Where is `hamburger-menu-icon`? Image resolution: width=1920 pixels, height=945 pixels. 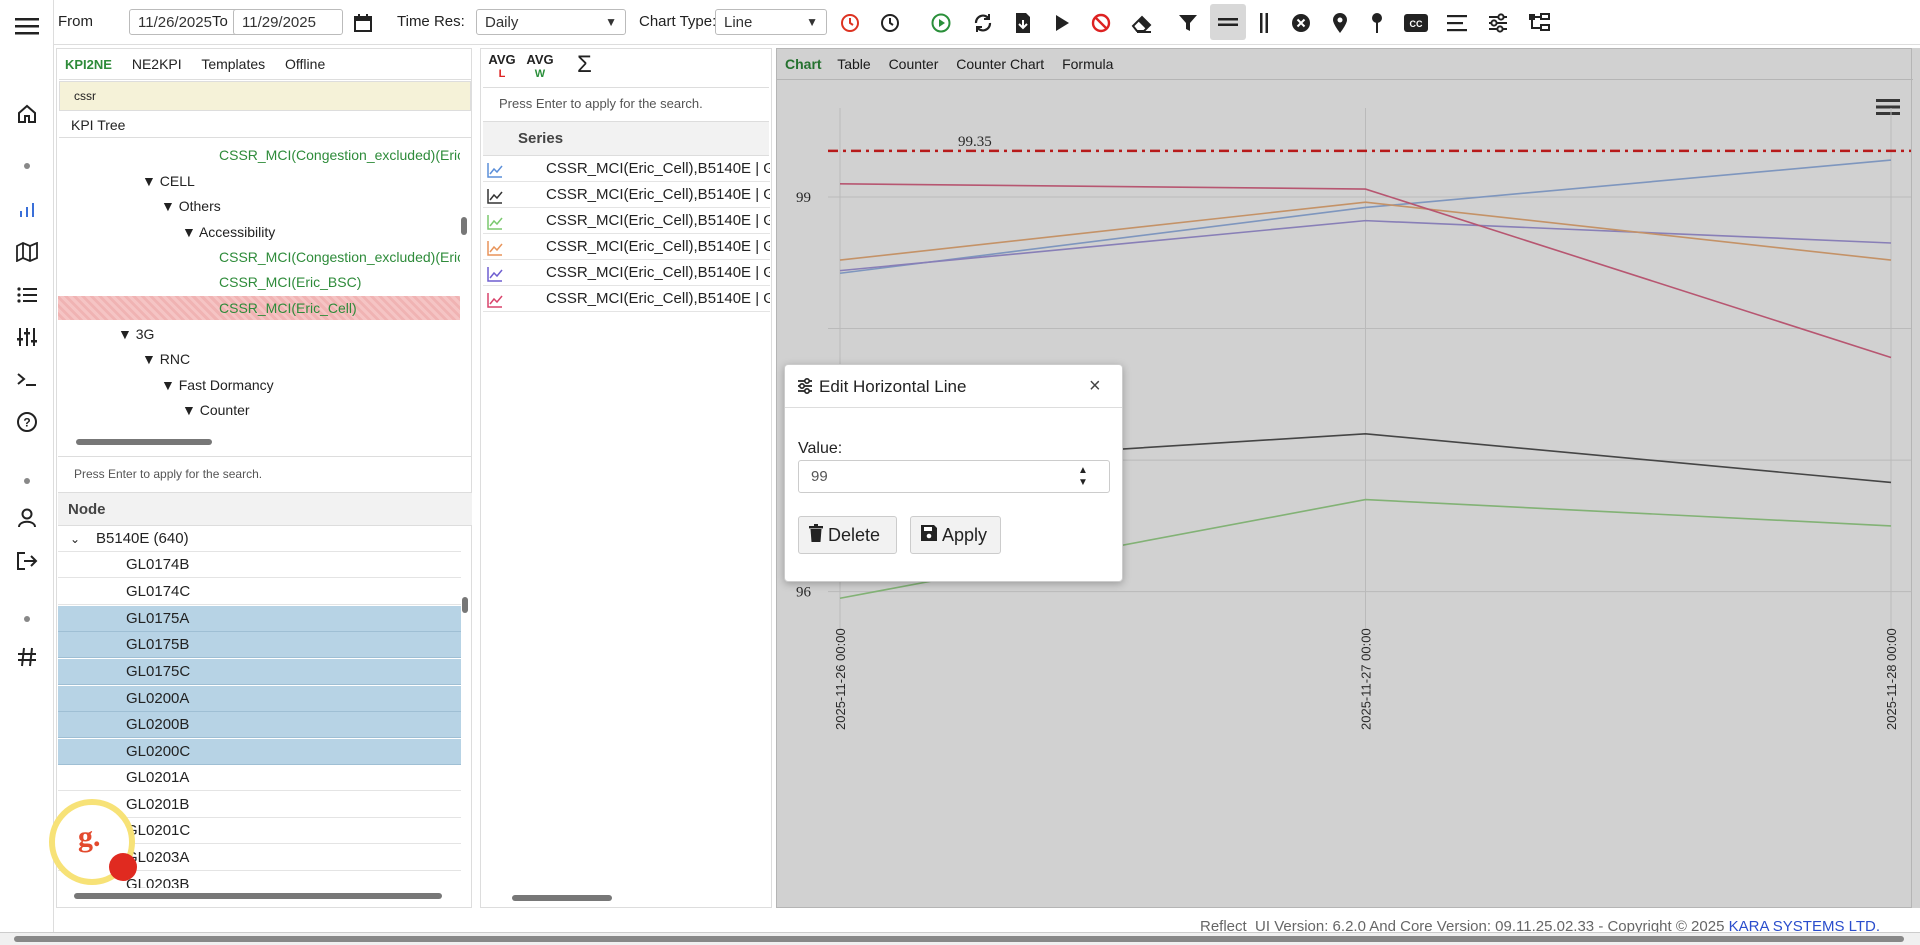 hamburger-menu-icon is located at coordinates (27, 26).